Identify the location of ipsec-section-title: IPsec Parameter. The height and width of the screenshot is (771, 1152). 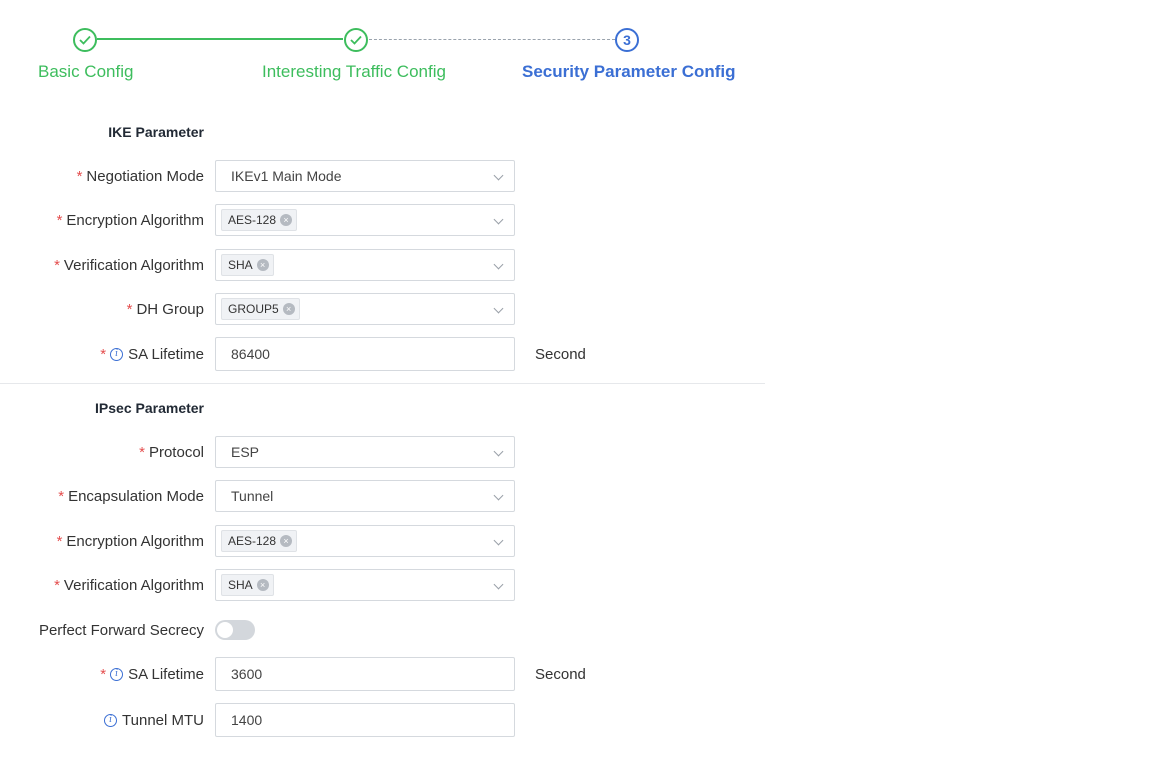
(149, 408).